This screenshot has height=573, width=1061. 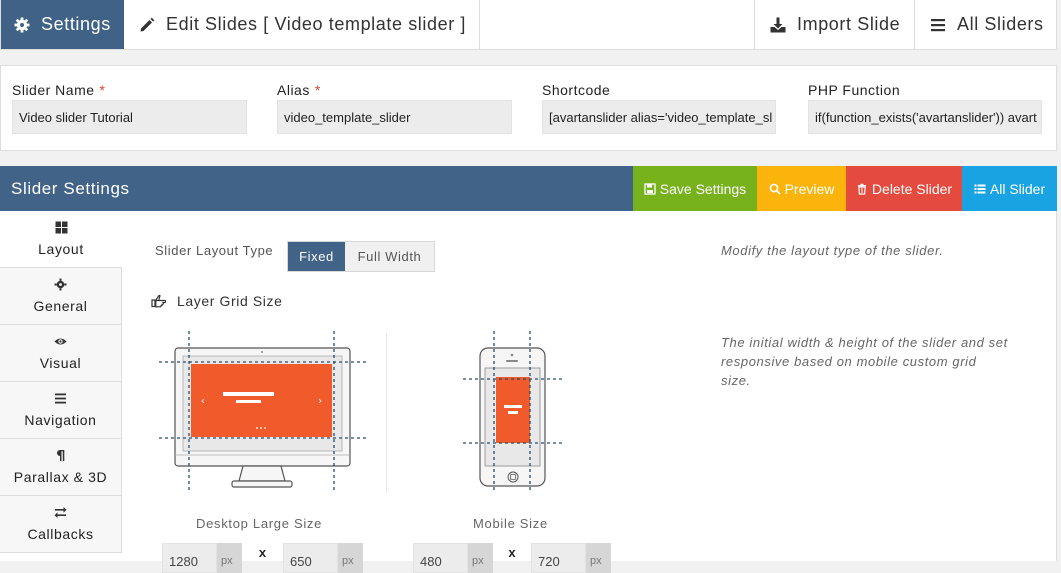 I want to click on layout-type-toggle: Fixed Full Width, so click(x=361, y=256).